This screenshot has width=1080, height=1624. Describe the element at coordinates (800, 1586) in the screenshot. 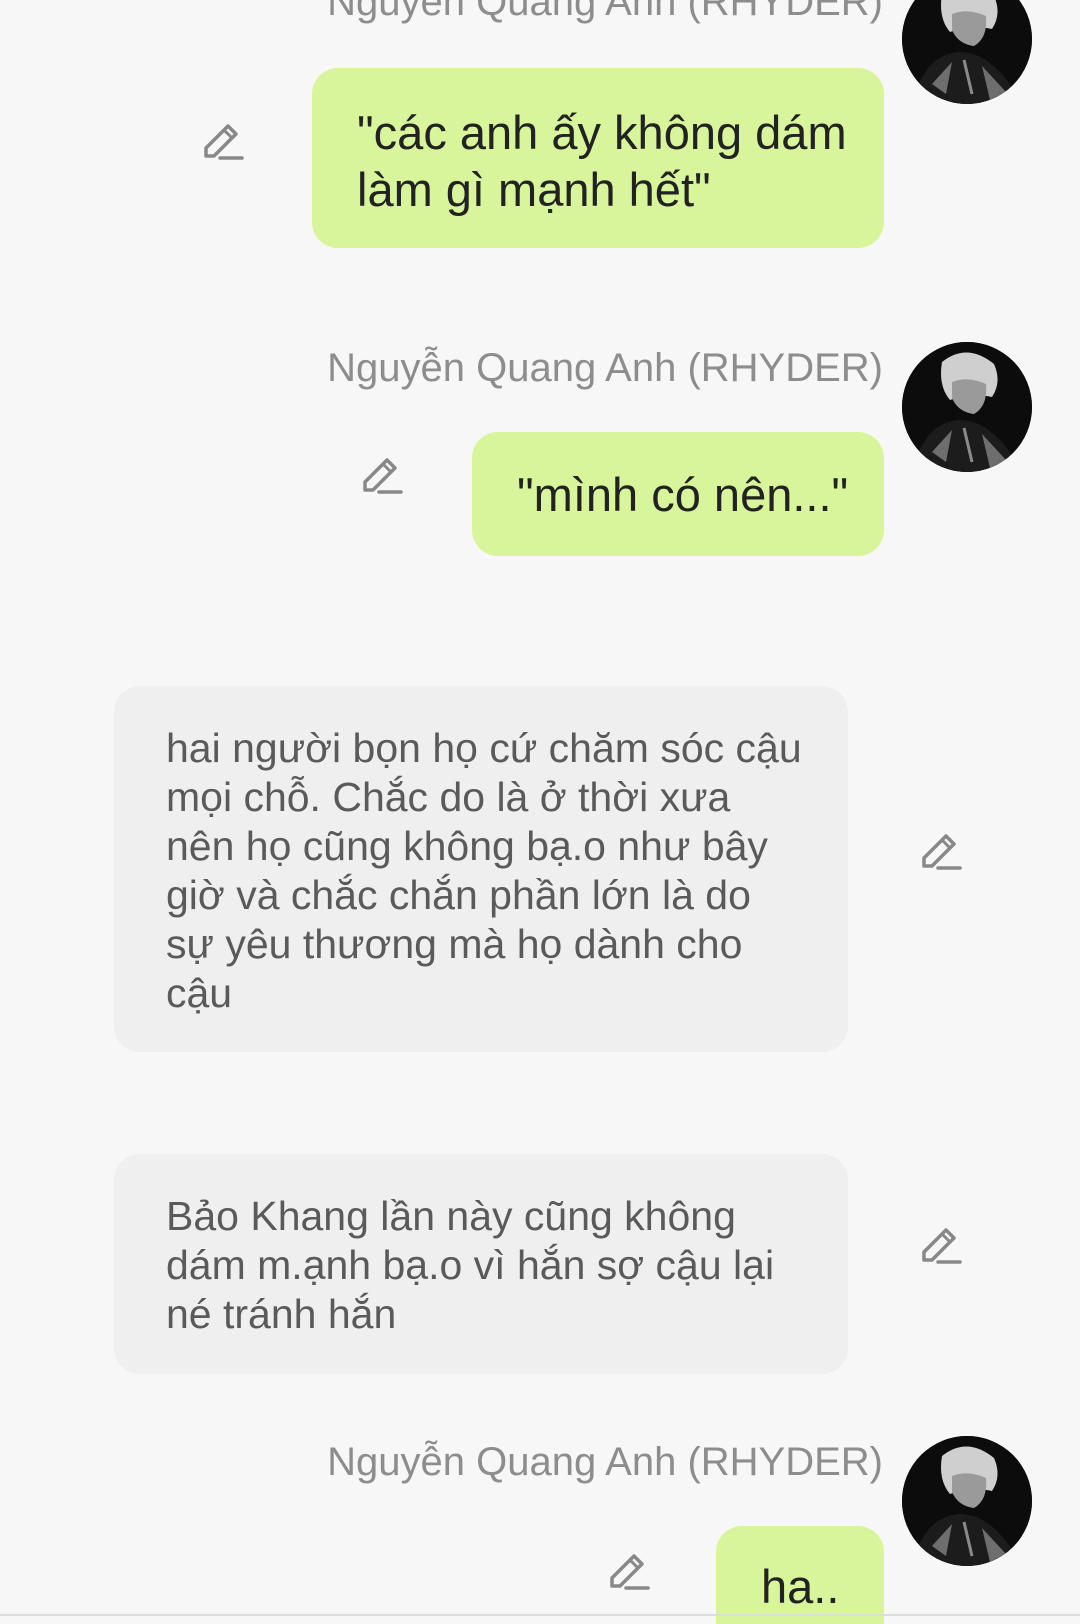

I see `message-text: ha..` at that location.